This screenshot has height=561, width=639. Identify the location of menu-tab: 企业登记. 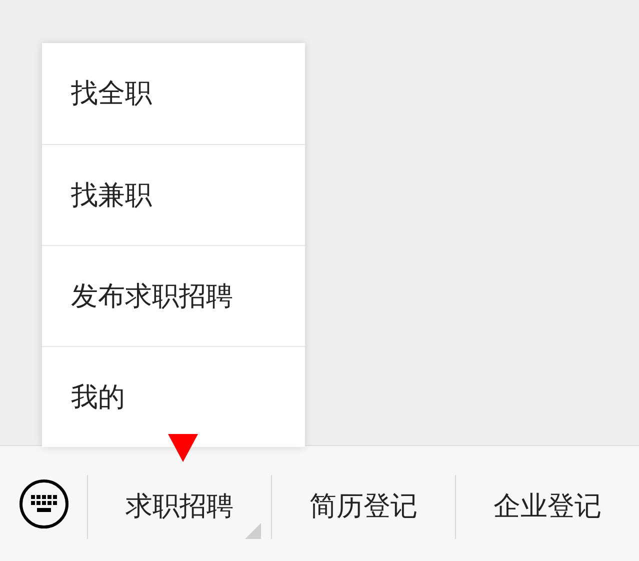
(547, 506).